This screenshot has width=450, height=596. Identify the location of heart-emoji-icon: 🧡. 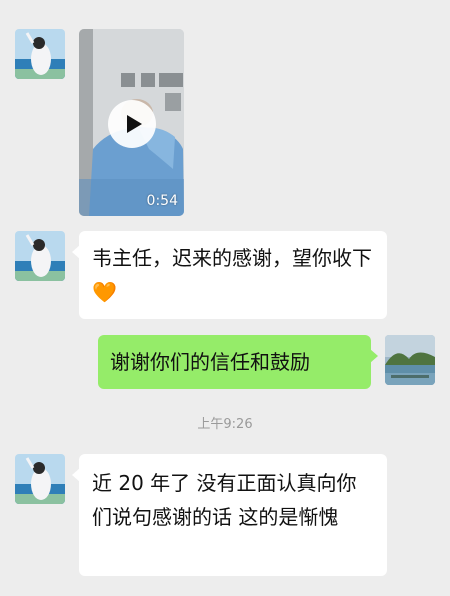
(104, 292).